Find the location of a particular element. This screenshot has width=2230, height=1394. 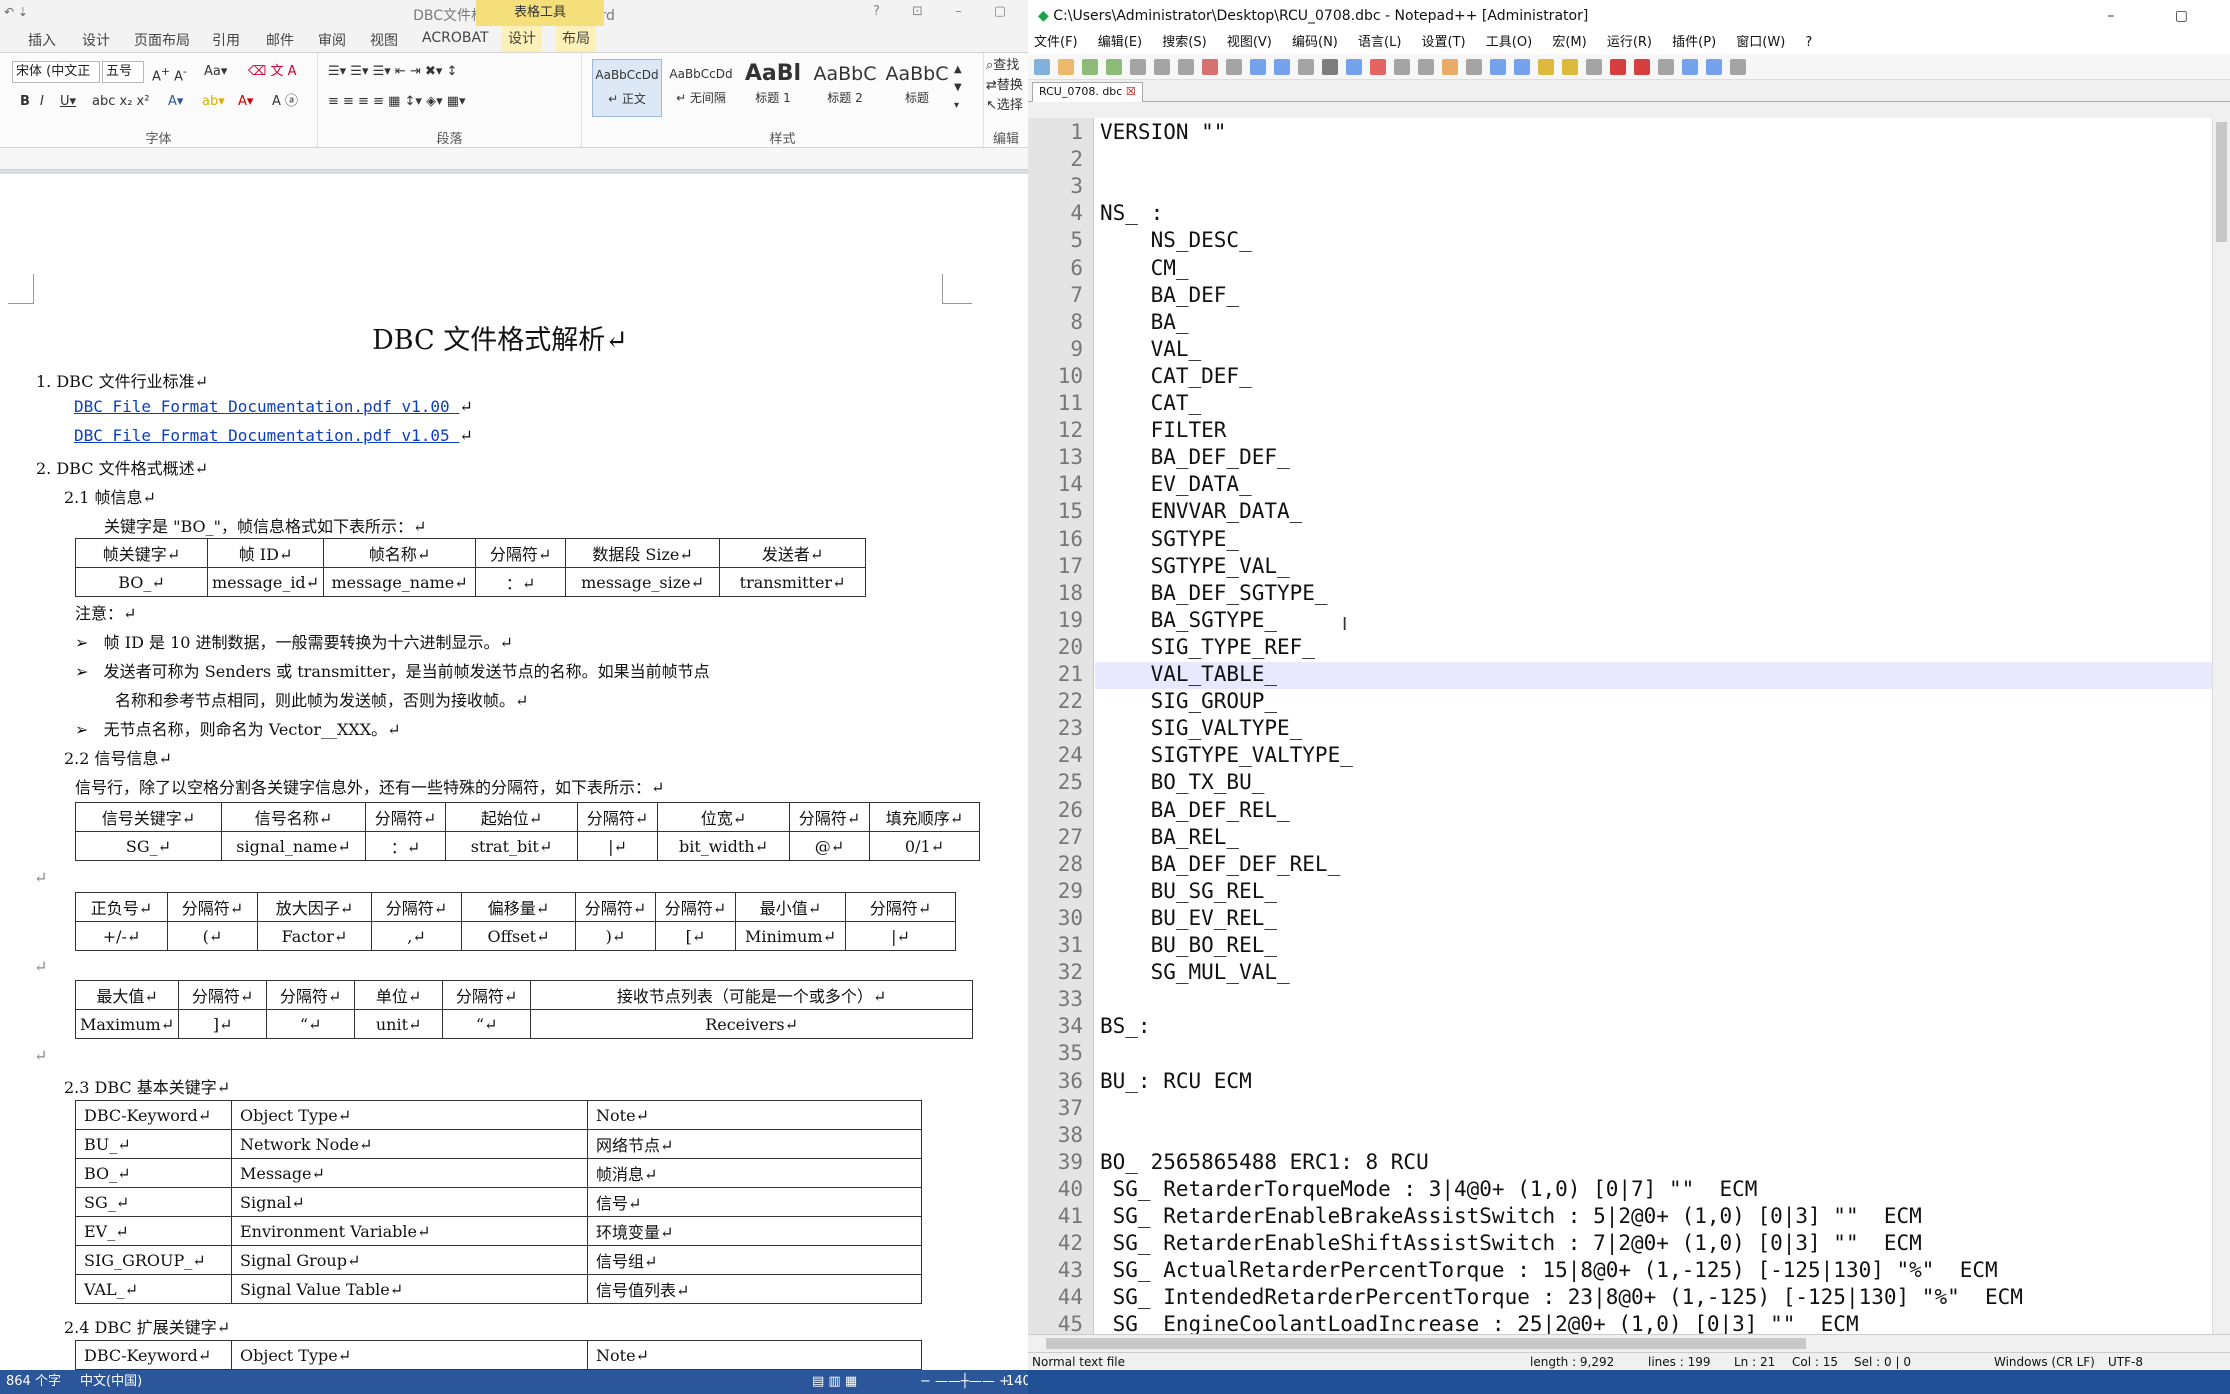

code-line: BU_SG_REL_ is located at coordinates (1188, 891).